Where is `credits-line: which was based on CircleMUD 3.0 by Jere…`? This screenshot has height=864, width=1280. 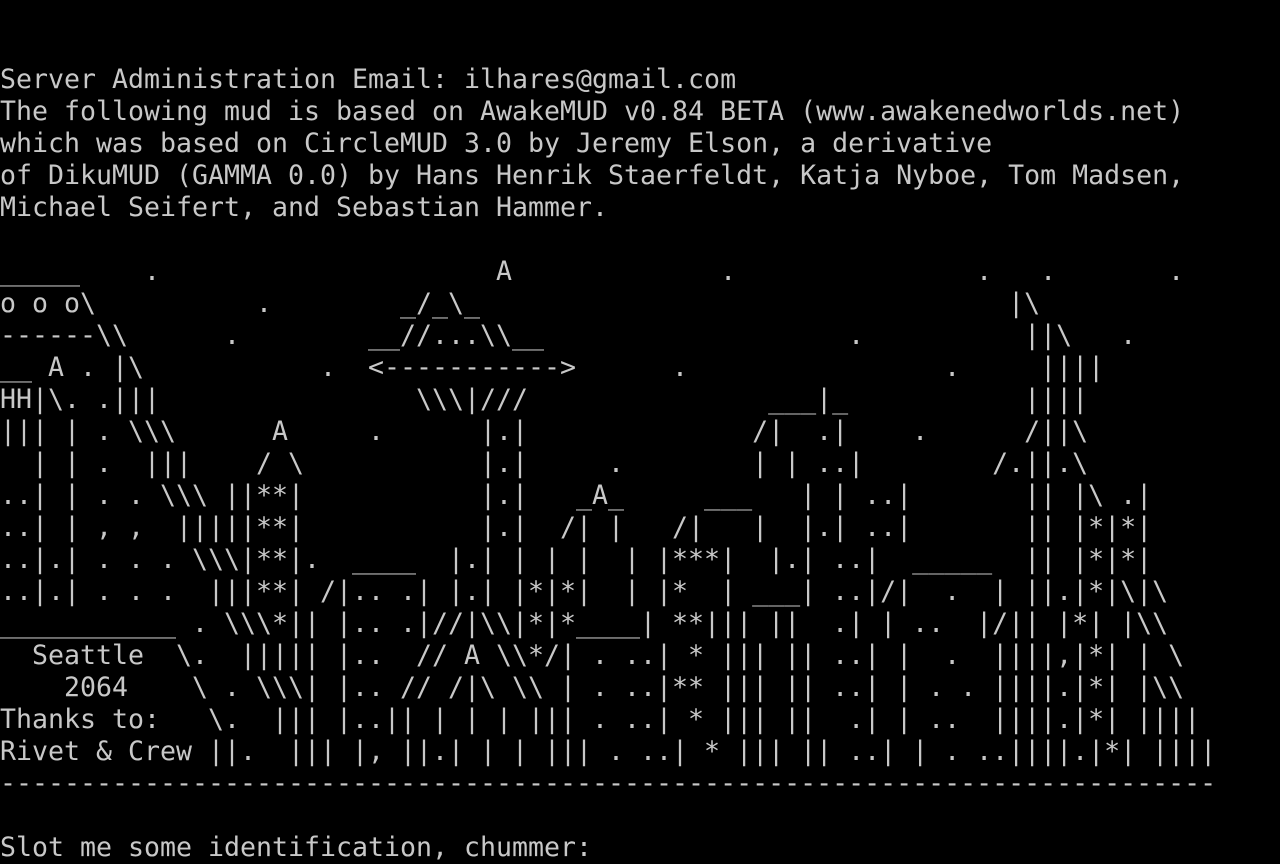
credits-line: which was based on CircleMUD 3.0 by Jere… is located at coordinates (496, 143).